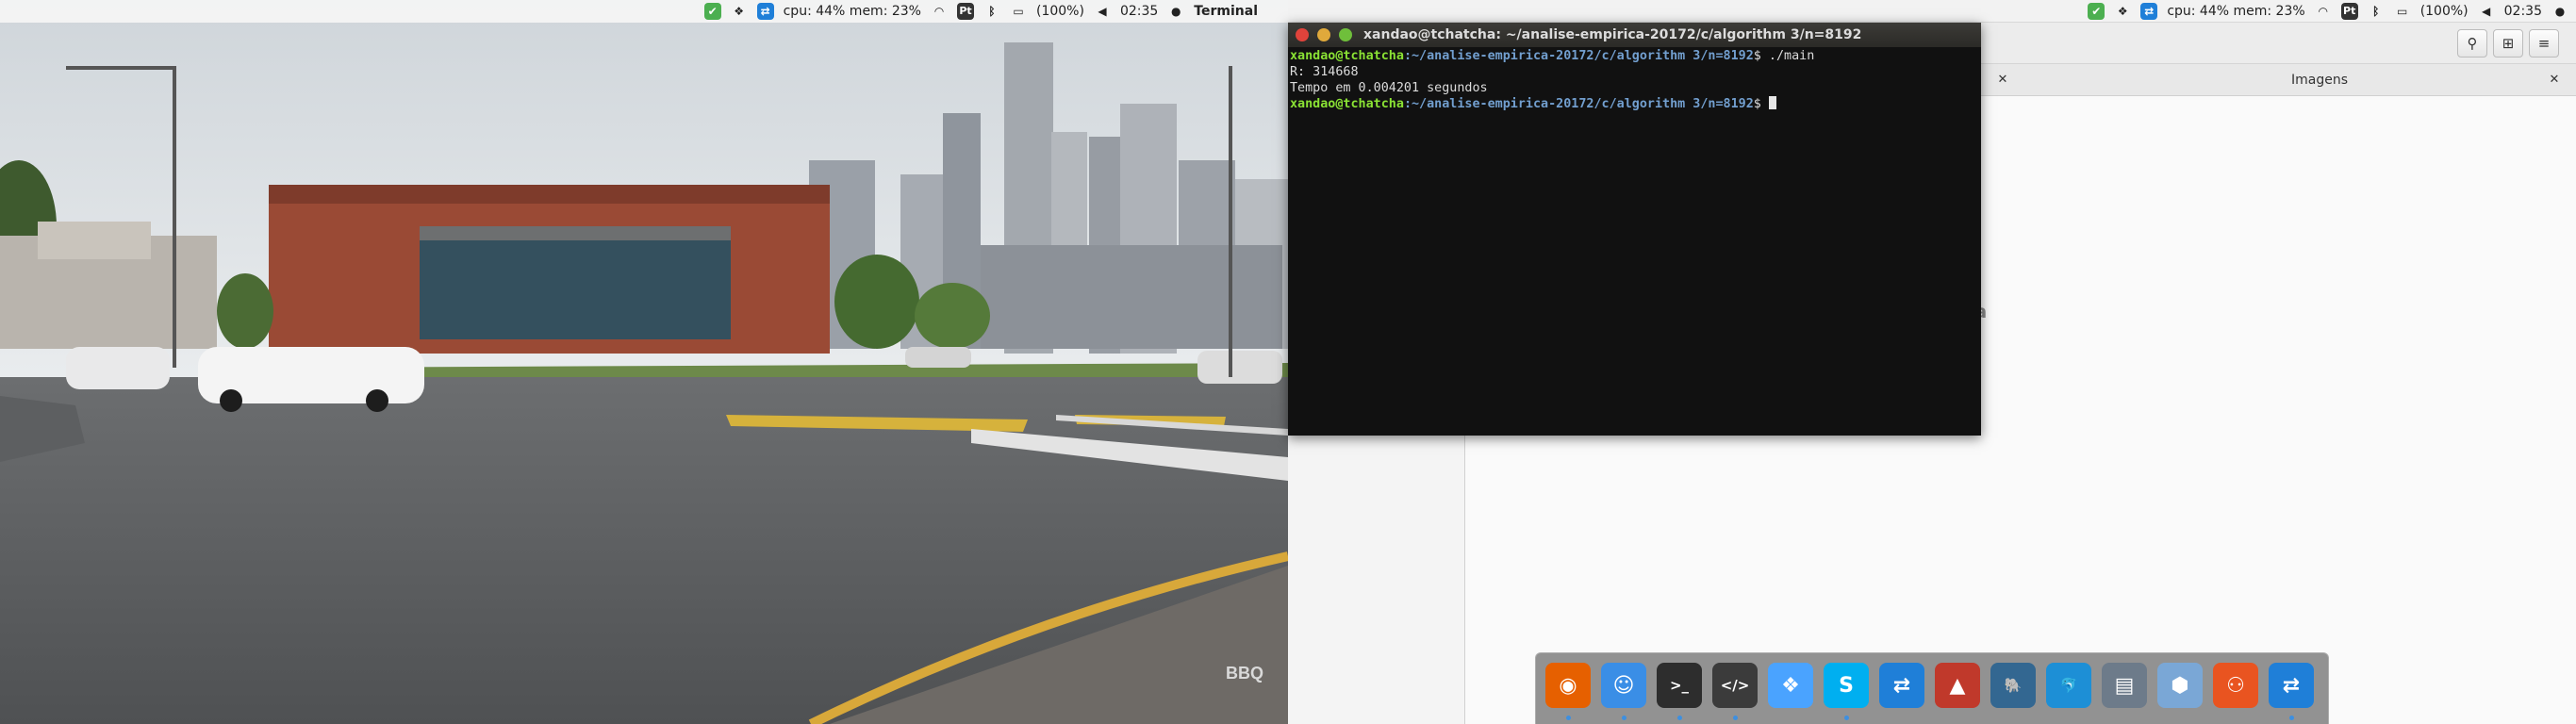  I want to click on dropbox-icon: ❖, so click(1790, 685).